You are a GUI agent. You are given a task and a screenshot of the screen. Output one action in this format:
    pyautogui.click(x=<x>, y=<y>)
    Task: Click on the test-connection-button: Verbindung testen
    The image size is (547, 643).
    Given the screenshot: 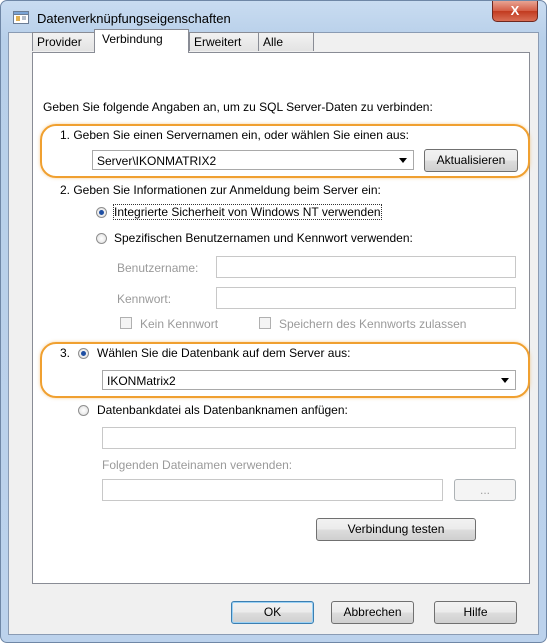 What is the action you would take?
    pyautogui.click(x=396, y=529)
    